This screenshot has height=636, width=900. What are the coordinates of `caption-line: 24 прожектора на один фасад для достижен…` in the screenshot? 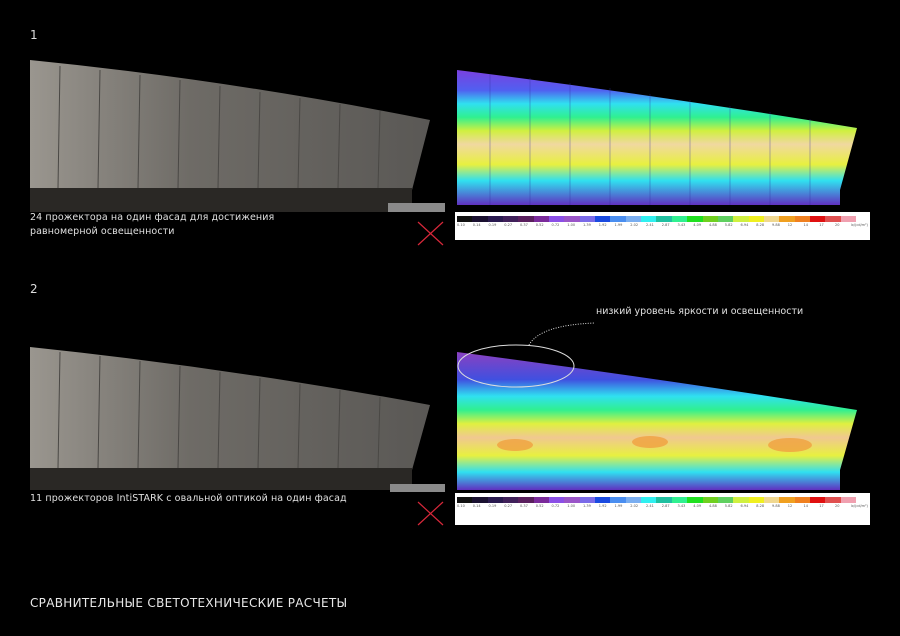 It's located at (152, 217).